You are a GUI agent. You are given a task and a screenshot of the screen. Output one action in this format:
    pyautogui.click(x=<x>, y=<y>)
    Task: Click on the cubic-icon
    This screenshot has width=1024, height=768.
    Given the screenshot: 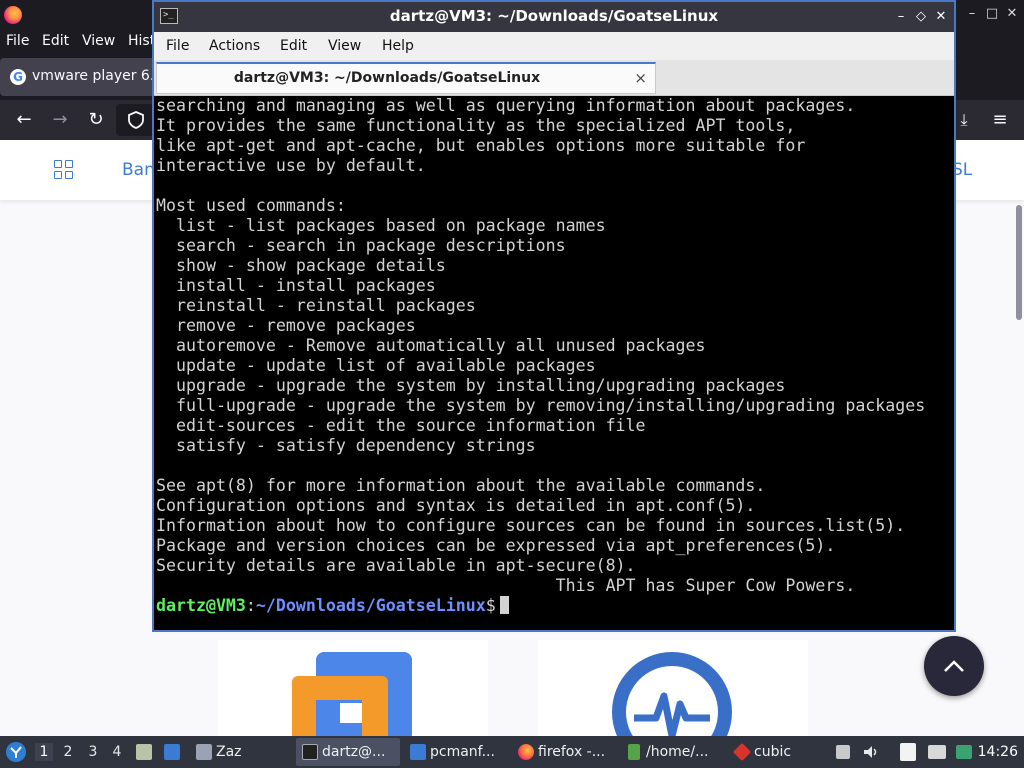 What is the action you would take?
    pyautogui.click(x=742, y=752)
    